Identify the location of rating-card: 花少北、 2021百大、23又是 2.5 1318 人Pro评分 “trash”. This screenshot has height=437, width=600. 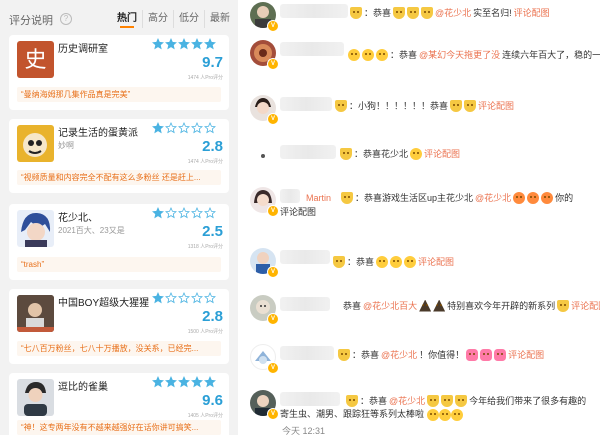
(119, 242).